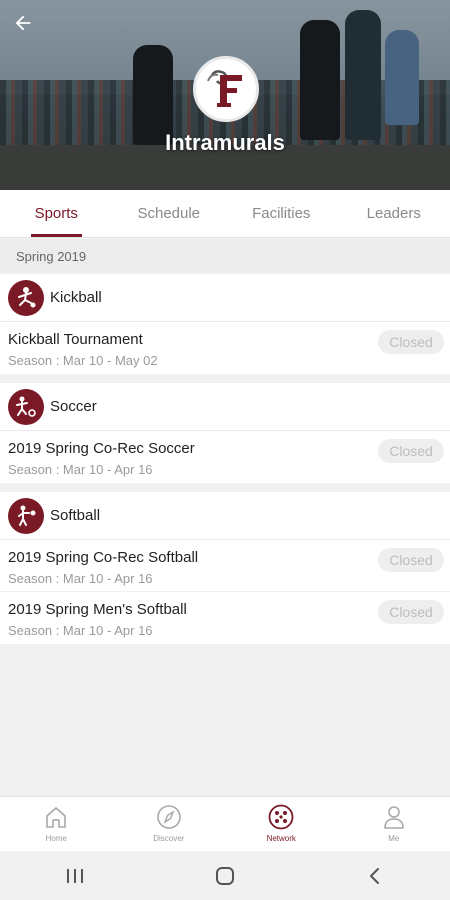  What do you see at coordinates (26, 515) in the screenshot?
I see `softball-icon` at bounding box center [26, 515].